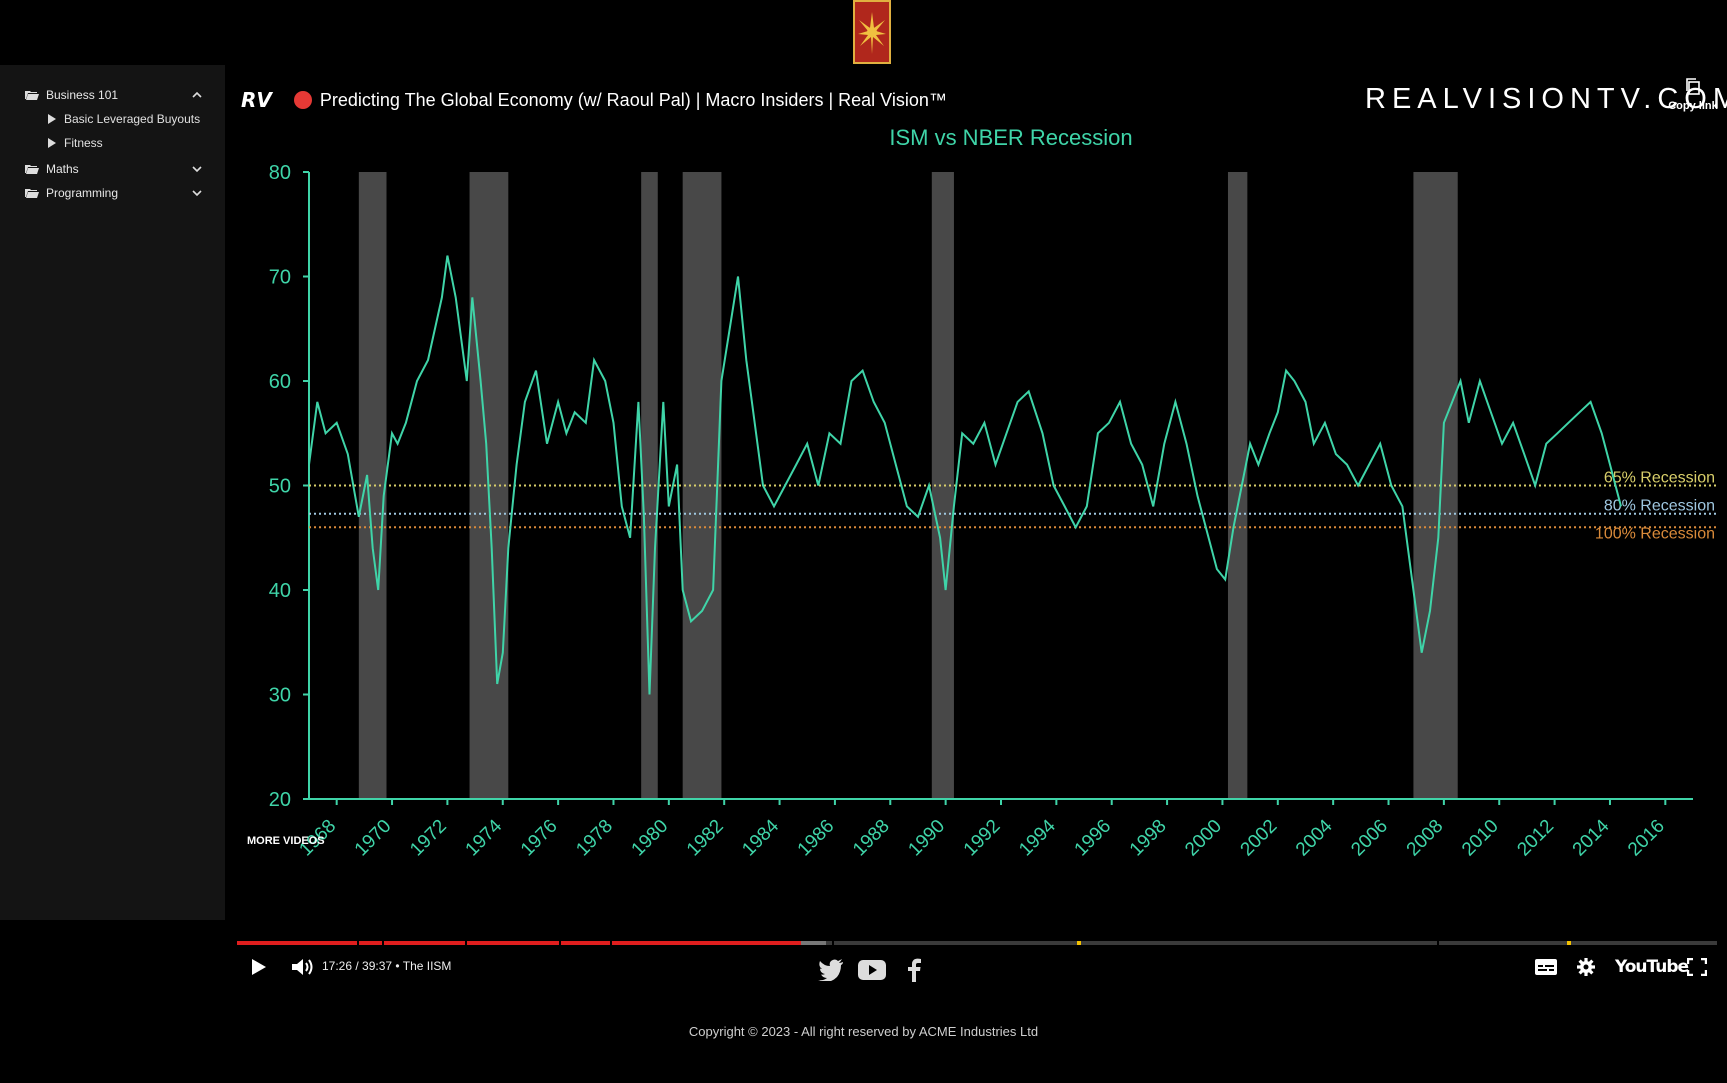 This screenshot has width=1727, height=1083. I want to click on sidebar-item-programming: Programming, so click(112, 193).